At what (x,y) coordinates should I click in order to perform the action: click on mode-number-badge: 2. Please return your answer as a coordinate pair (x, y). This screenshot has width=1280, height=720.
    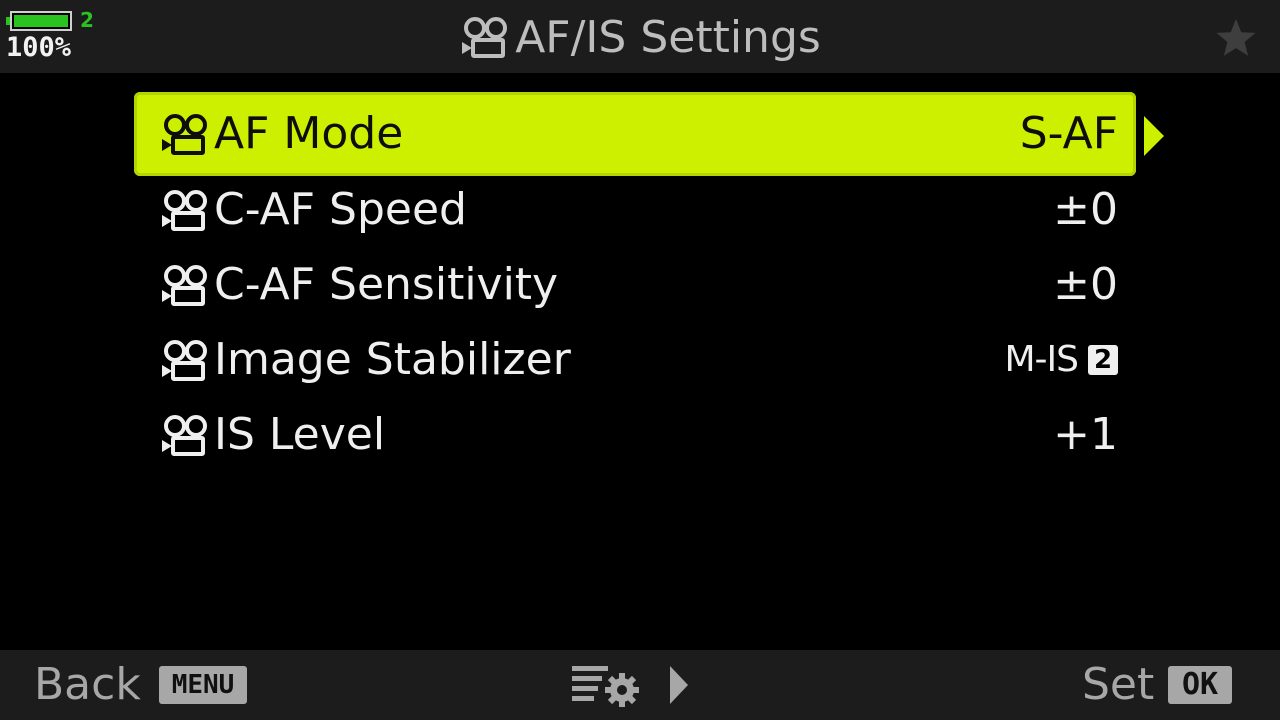
    Looking at the image, I should click on (1103, 360).